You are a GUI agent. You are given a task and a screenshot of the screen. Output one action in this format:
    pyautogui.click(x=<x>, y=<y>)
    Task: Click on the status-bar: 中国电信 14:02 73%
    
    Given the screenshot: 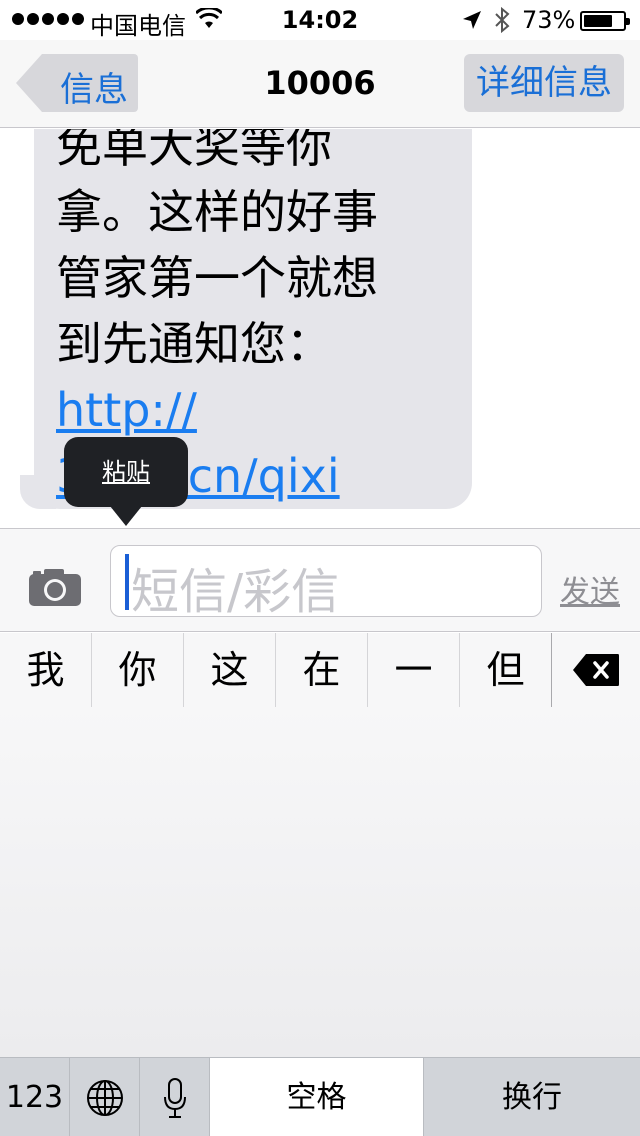 What is the action you would take?
    pyautogui.click(x=320, y=20)
    